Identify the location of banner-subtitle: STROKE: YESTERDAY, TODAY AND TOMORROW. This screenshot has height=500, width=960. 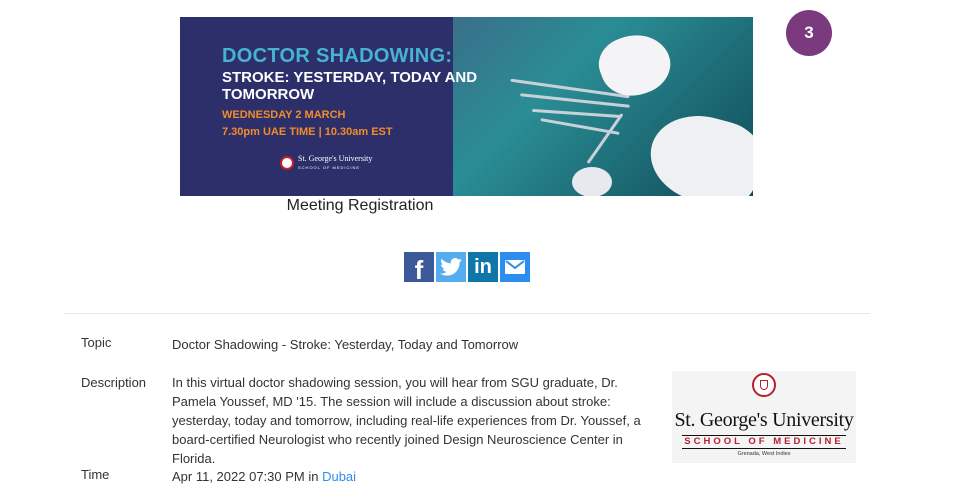
(350, 86).